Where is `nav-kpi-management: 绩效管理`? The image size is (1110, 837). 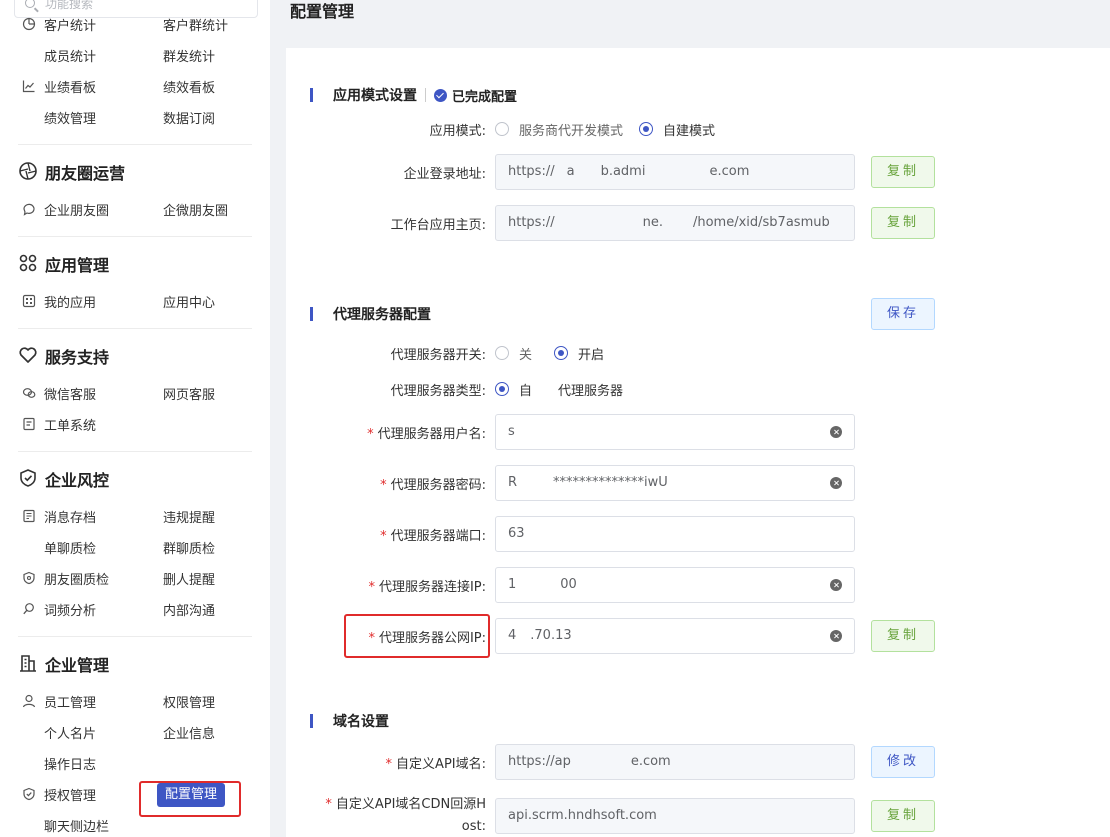 nav-kpi-management: 绩效管理 is located at coordinates (70, 117).